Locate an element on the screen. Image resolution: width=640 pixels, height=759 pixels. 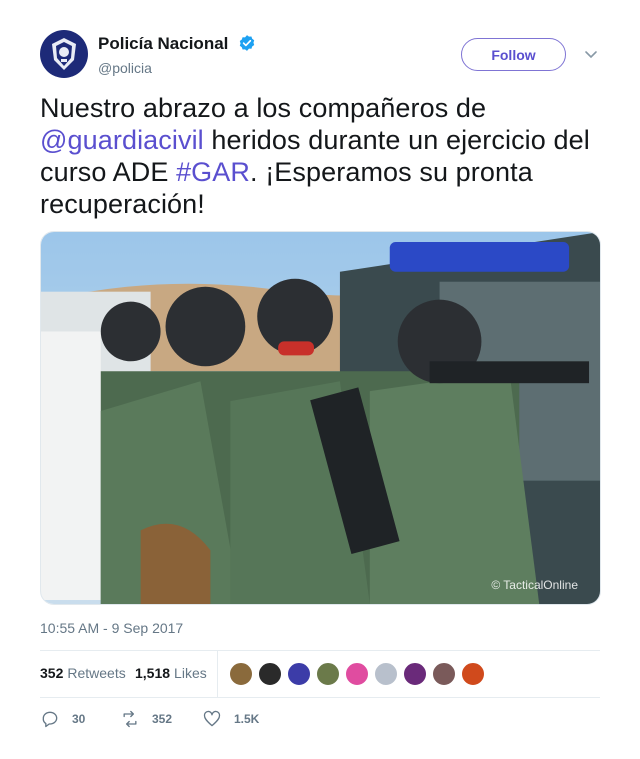
likes-stat: 1,518 Likes is located at coordinates (171, 673).